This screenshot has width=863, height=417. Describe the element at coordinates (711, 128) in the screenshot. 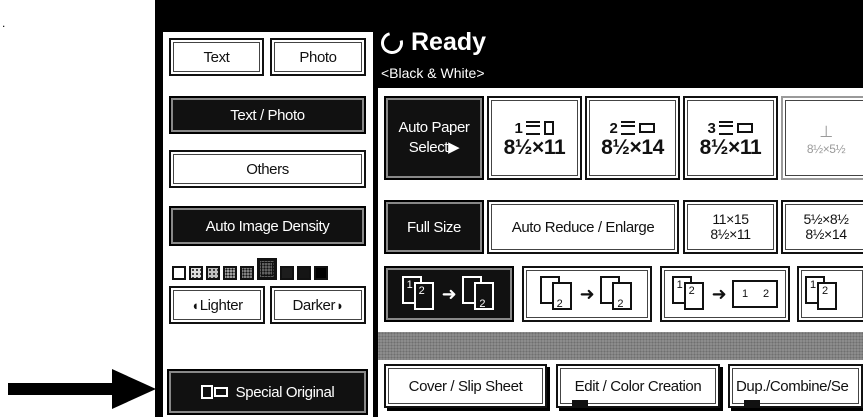

I see `tray-3-number: 3` at that location.